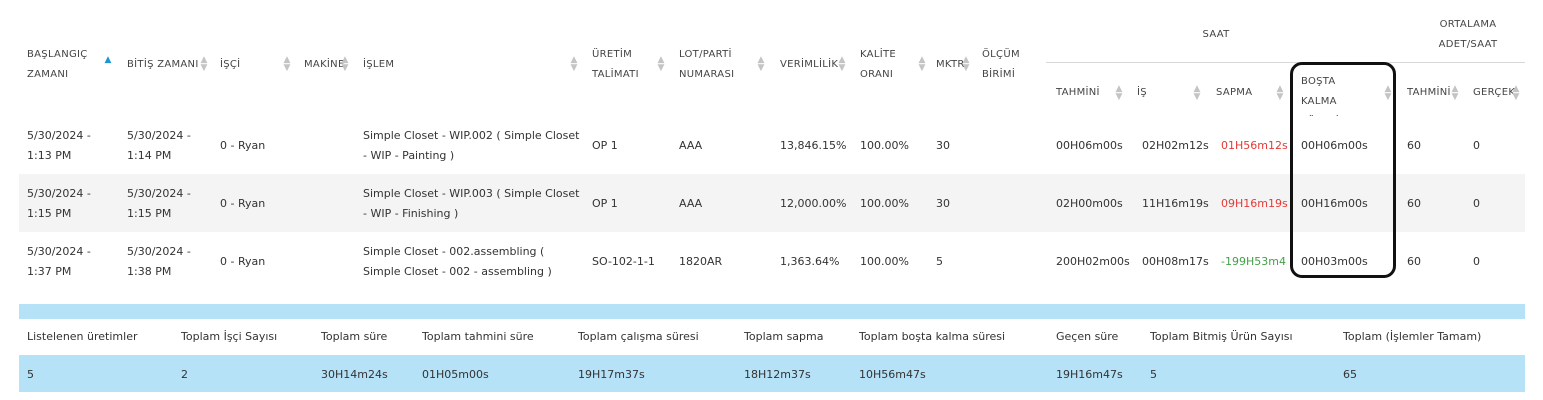 The height and width of the screenshot is (400, 1543). I want to click on header-unit: ÖLÇÜM BİRİMİ, so click(1009, 65).